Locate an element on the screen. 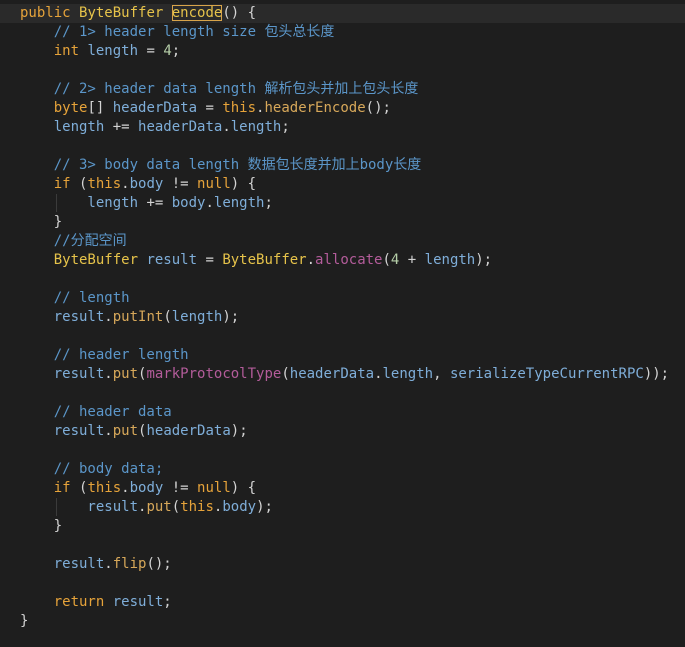  code-token: + is located at coordinates (412, 260).